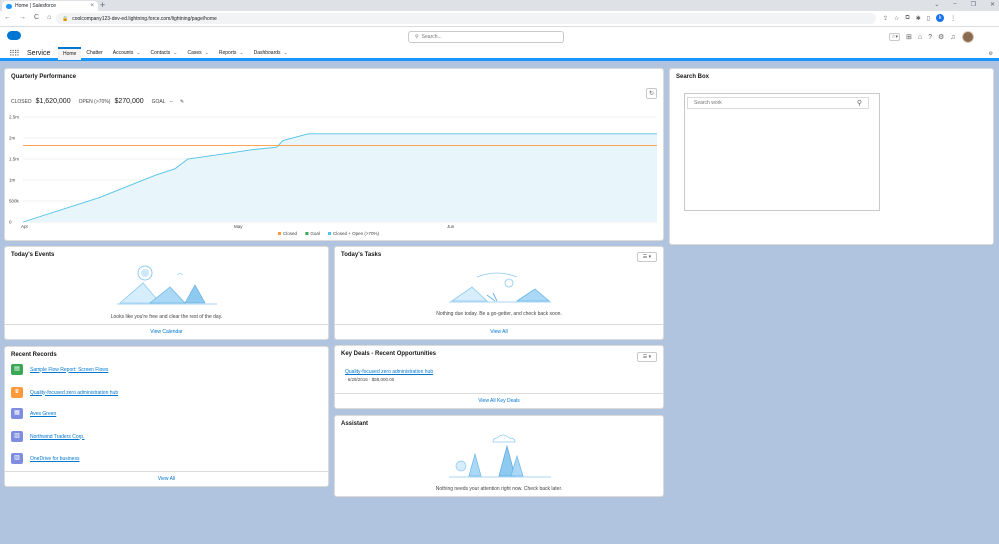 The height and width of the screenshot is (544, 999). Describe the element at coordinates (499, 400) in the screenshot. I see `view-all-key-deals-link: View All Key Deals` at that location.